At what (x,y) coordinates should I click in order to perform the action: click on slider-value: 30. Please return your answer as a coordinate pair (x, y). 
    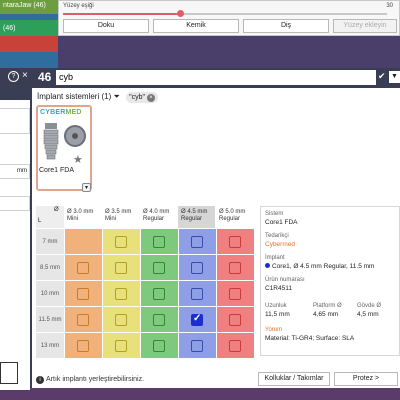
    Looking at the image, I should click on (389, 6).